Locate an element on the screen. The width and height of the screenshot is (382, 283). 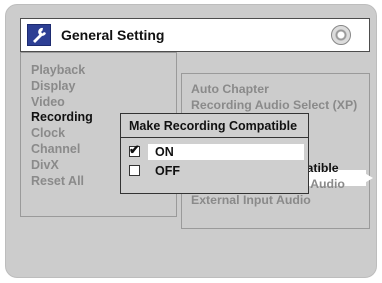
submenu-item-recording-audio-select: Recording Audio Select (XP) is located at coordinates (274, 106).